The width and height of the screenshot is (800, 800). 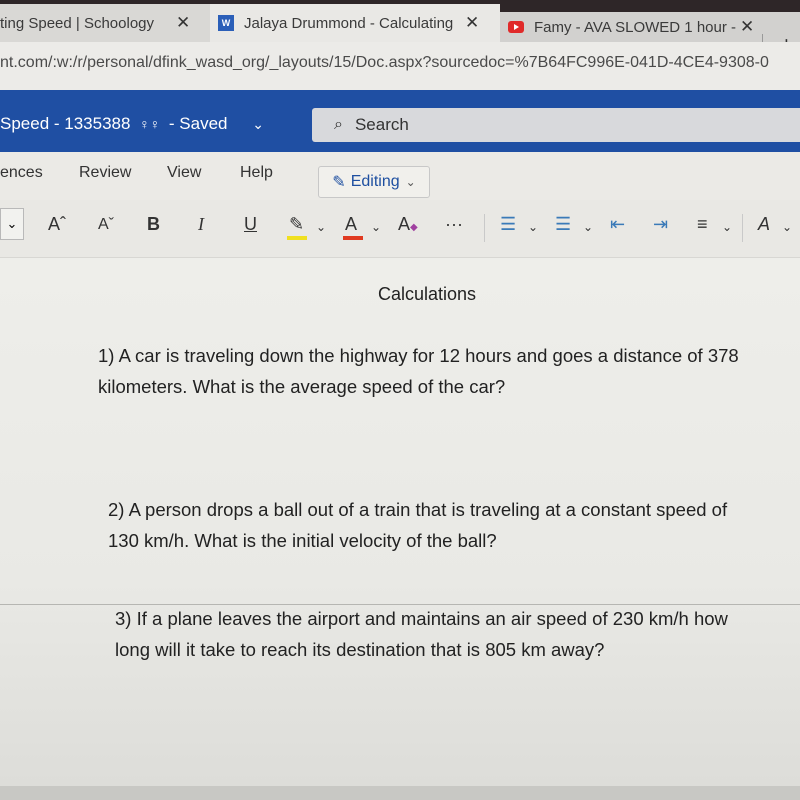 What do you see at coordinates (660, 224) in the screenshot?
I see `increase-indent-icon: ⇥` at bounding box center [660, 224].